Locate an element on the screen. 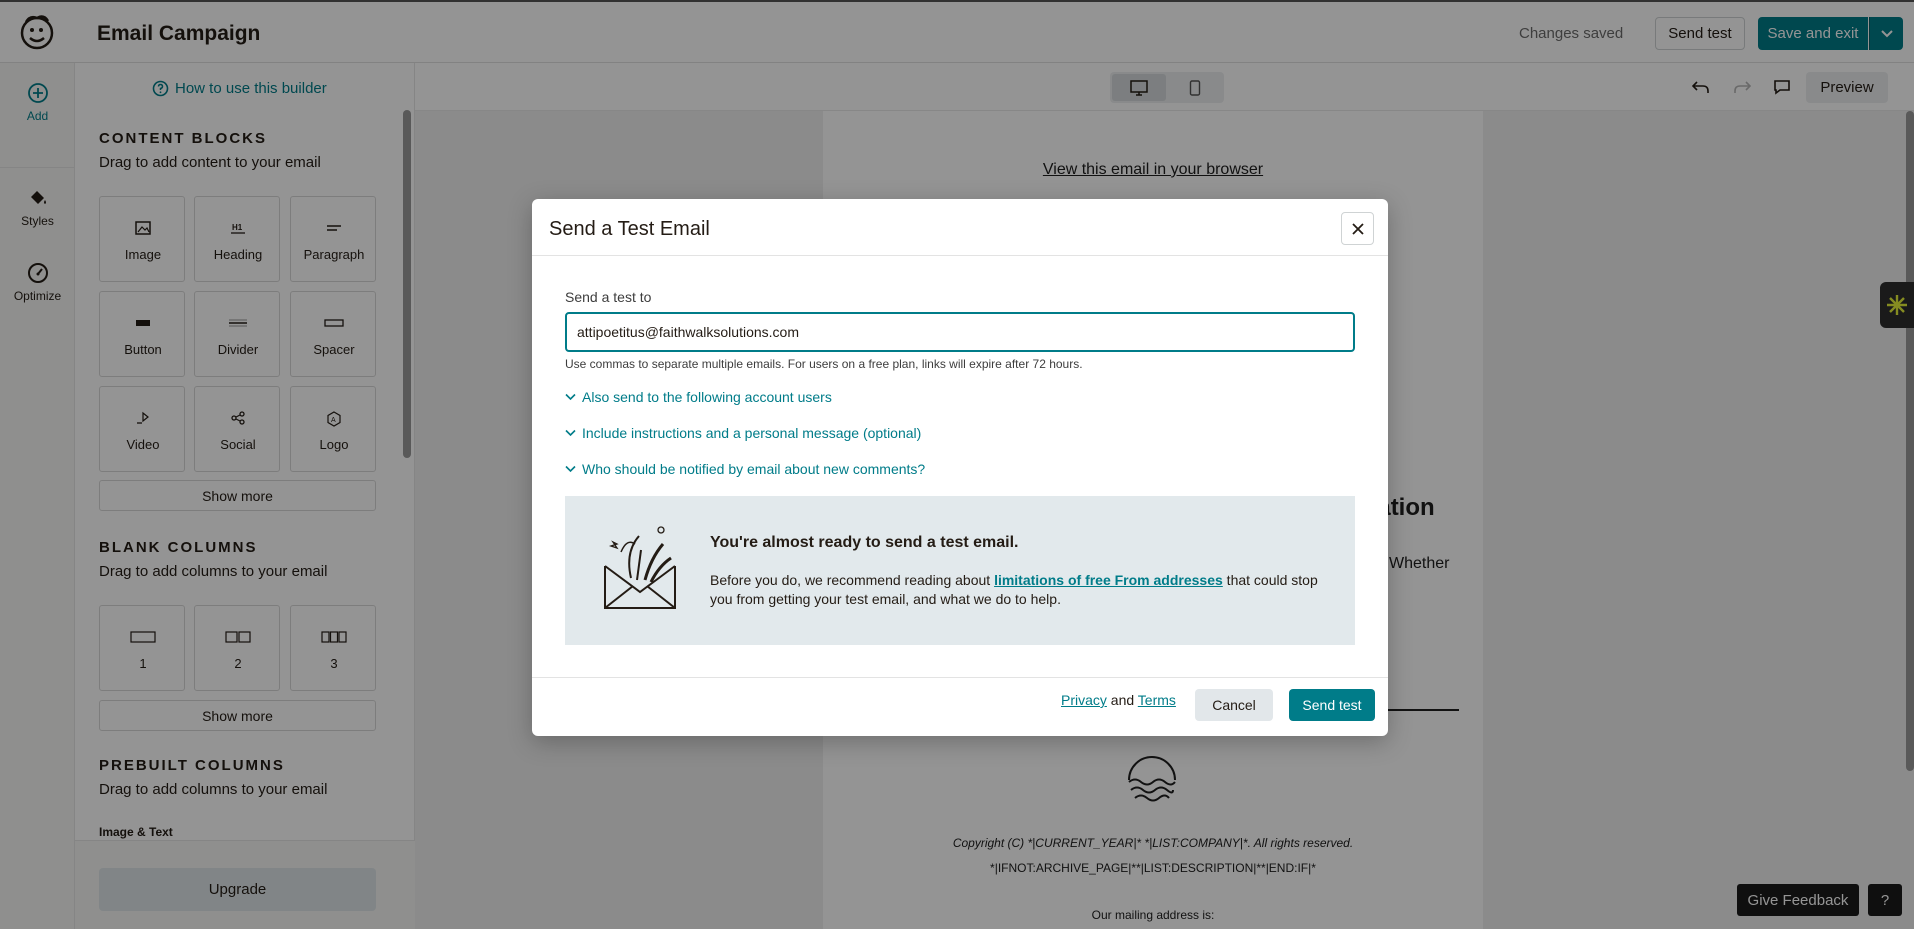  modal-close-button is located at coordinates (1357, 228).